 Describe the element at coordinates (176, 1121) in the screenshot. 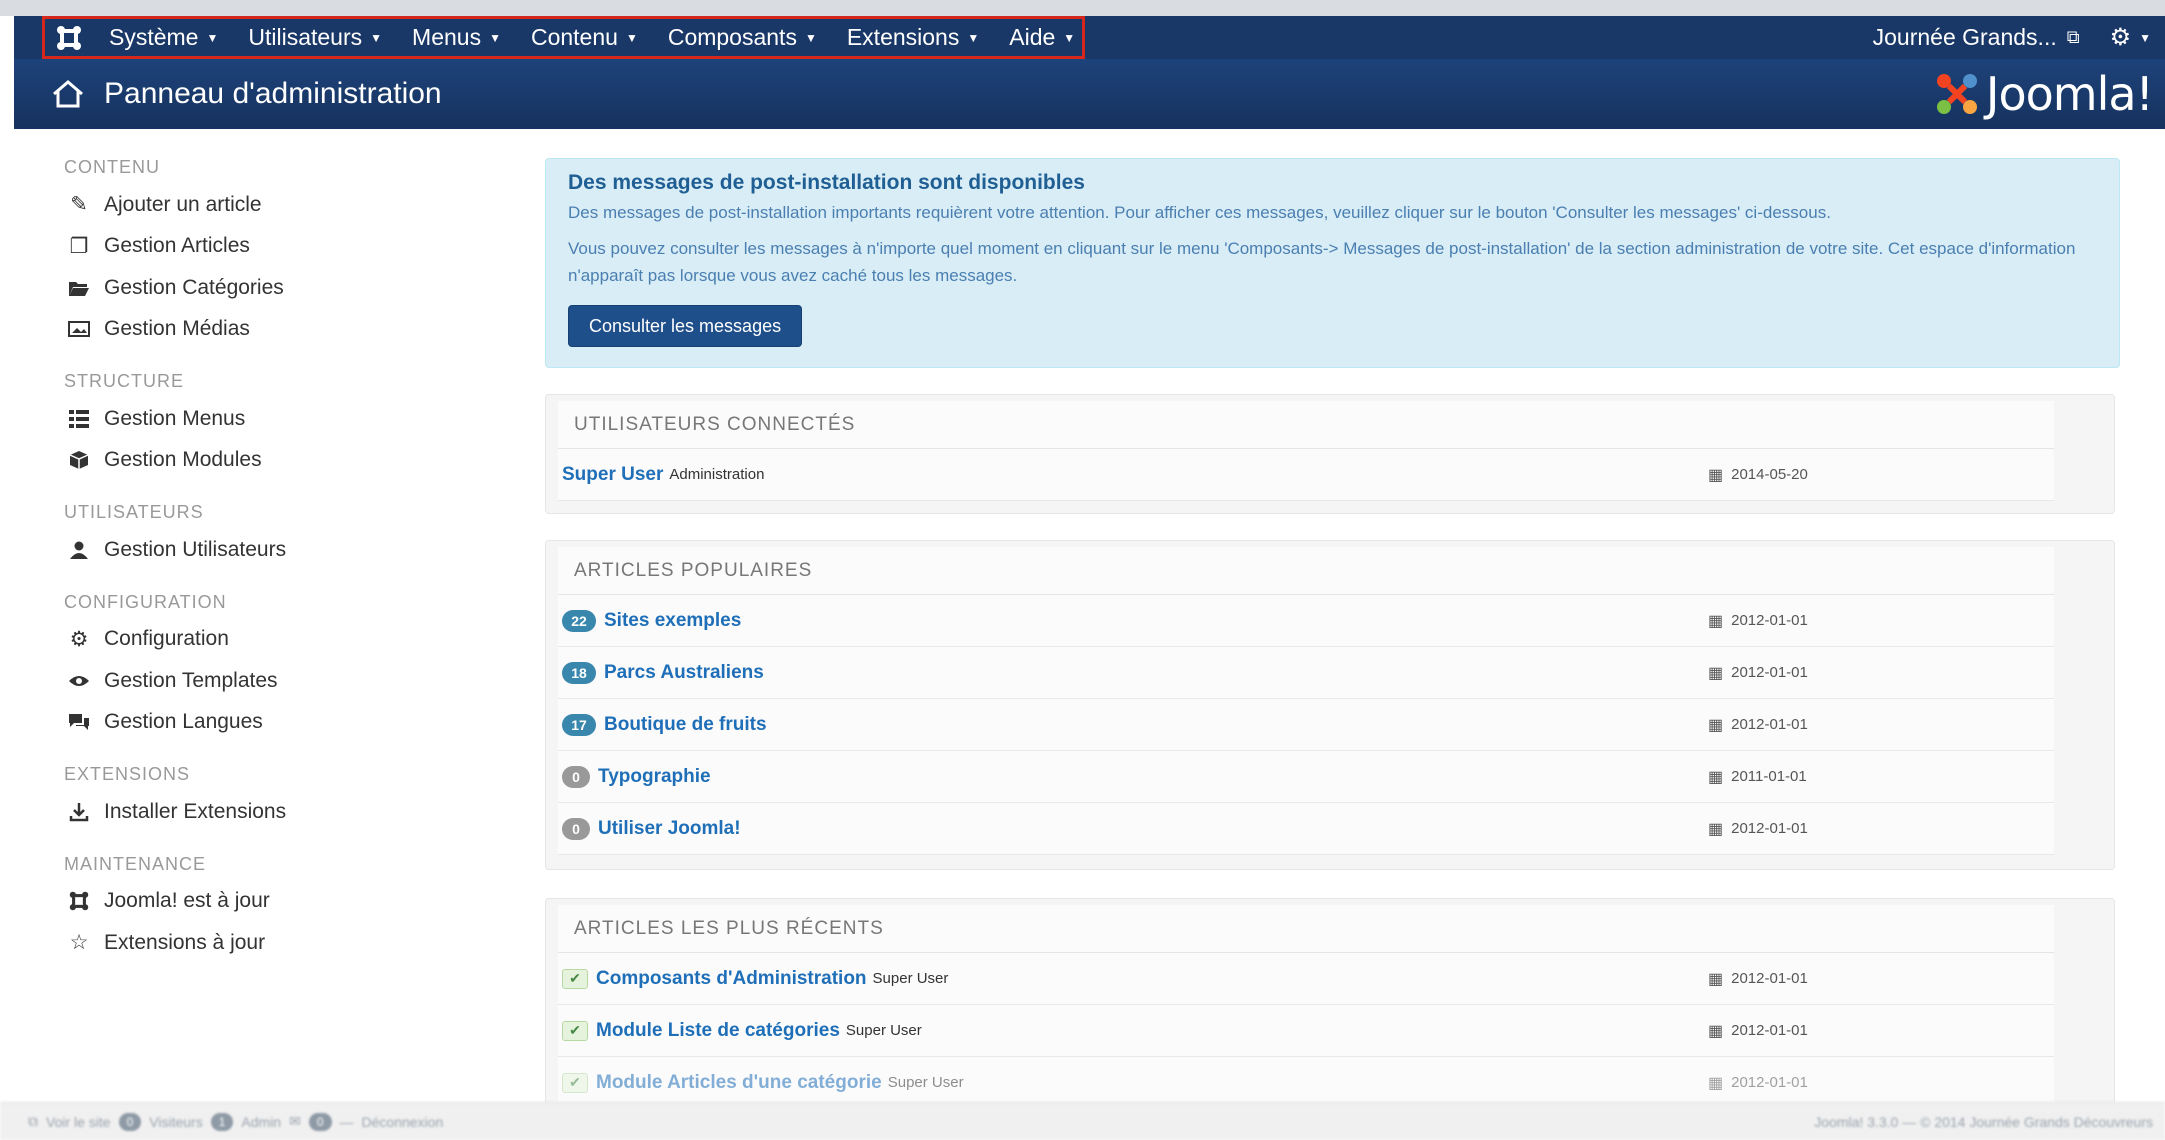

I see `visitors-label: Visiteurs` at that location.